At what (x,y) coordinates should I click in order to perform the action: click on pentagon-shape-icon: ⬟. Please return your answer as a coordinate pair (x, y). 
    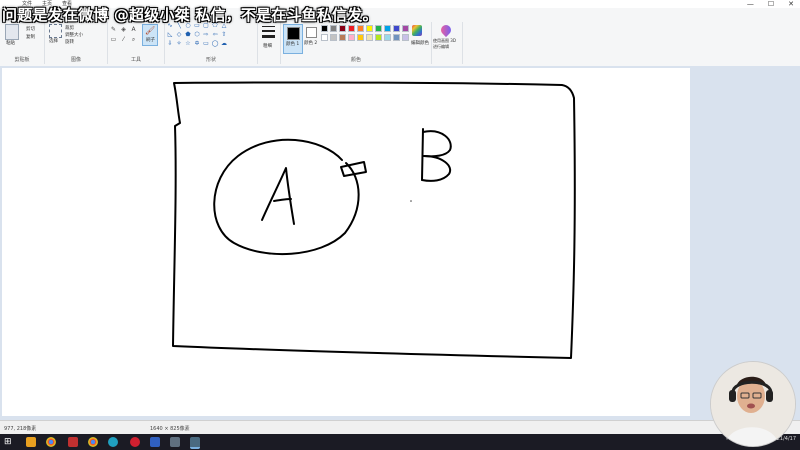
    Looking at the image, I should click on (188, 35).